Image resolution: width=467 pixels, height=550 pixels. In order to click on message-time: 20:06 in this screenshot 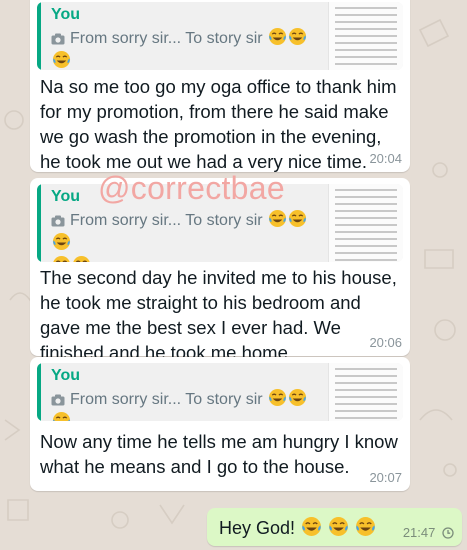, I will do `click(385, 342)`.